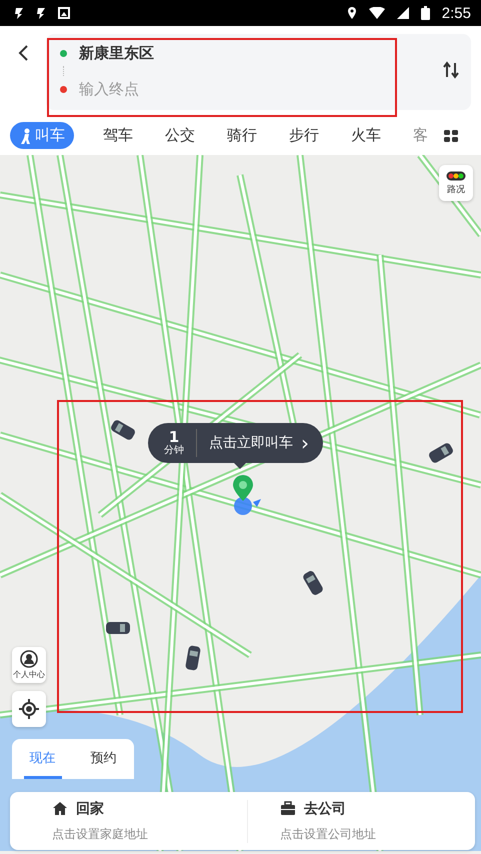 The image size is (481, 854). Describe the element at coordinates (42, 135) in the screenshot. I see `mode-tab: 叫车` at that location.